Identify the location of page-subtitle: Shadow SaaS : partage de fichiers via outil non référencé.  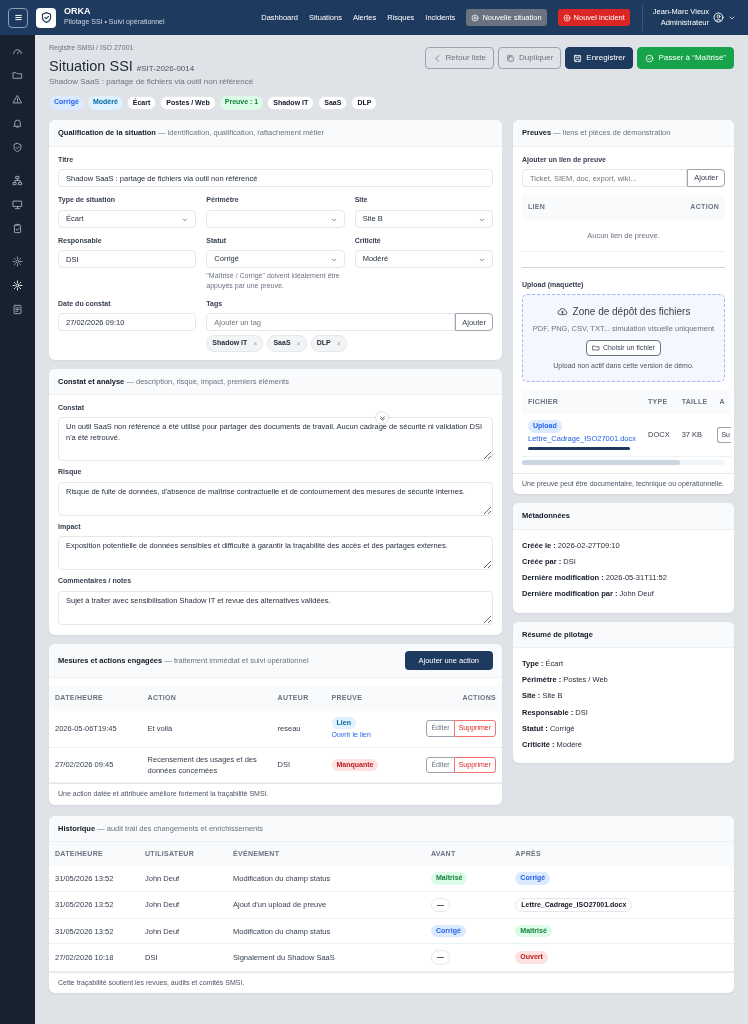
(151, 81).